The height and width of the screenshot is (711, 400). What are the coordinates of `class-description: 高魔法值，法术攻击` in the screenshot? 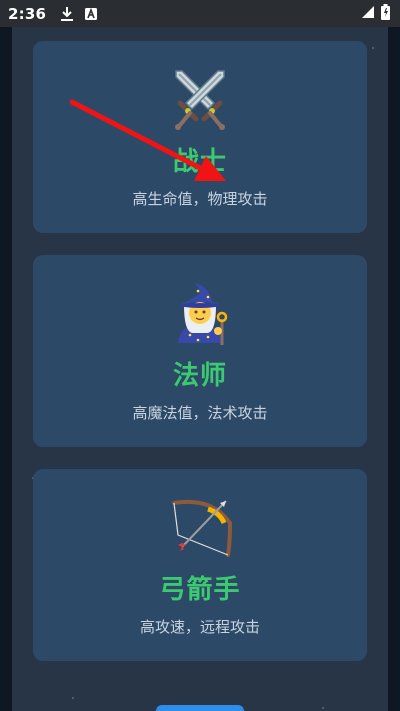 It's located at (200, 413).